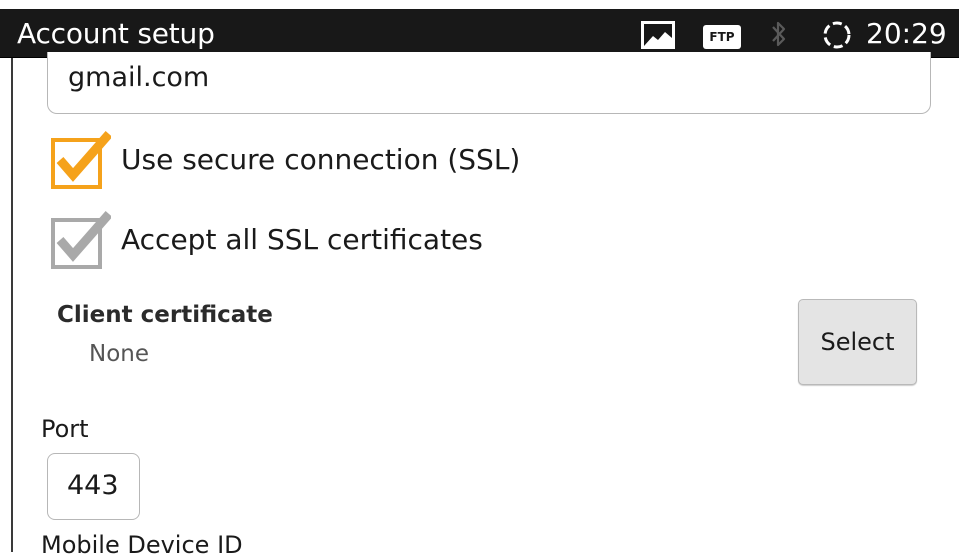  I want to click on select-certificate-button: Select, so click(857, 342).